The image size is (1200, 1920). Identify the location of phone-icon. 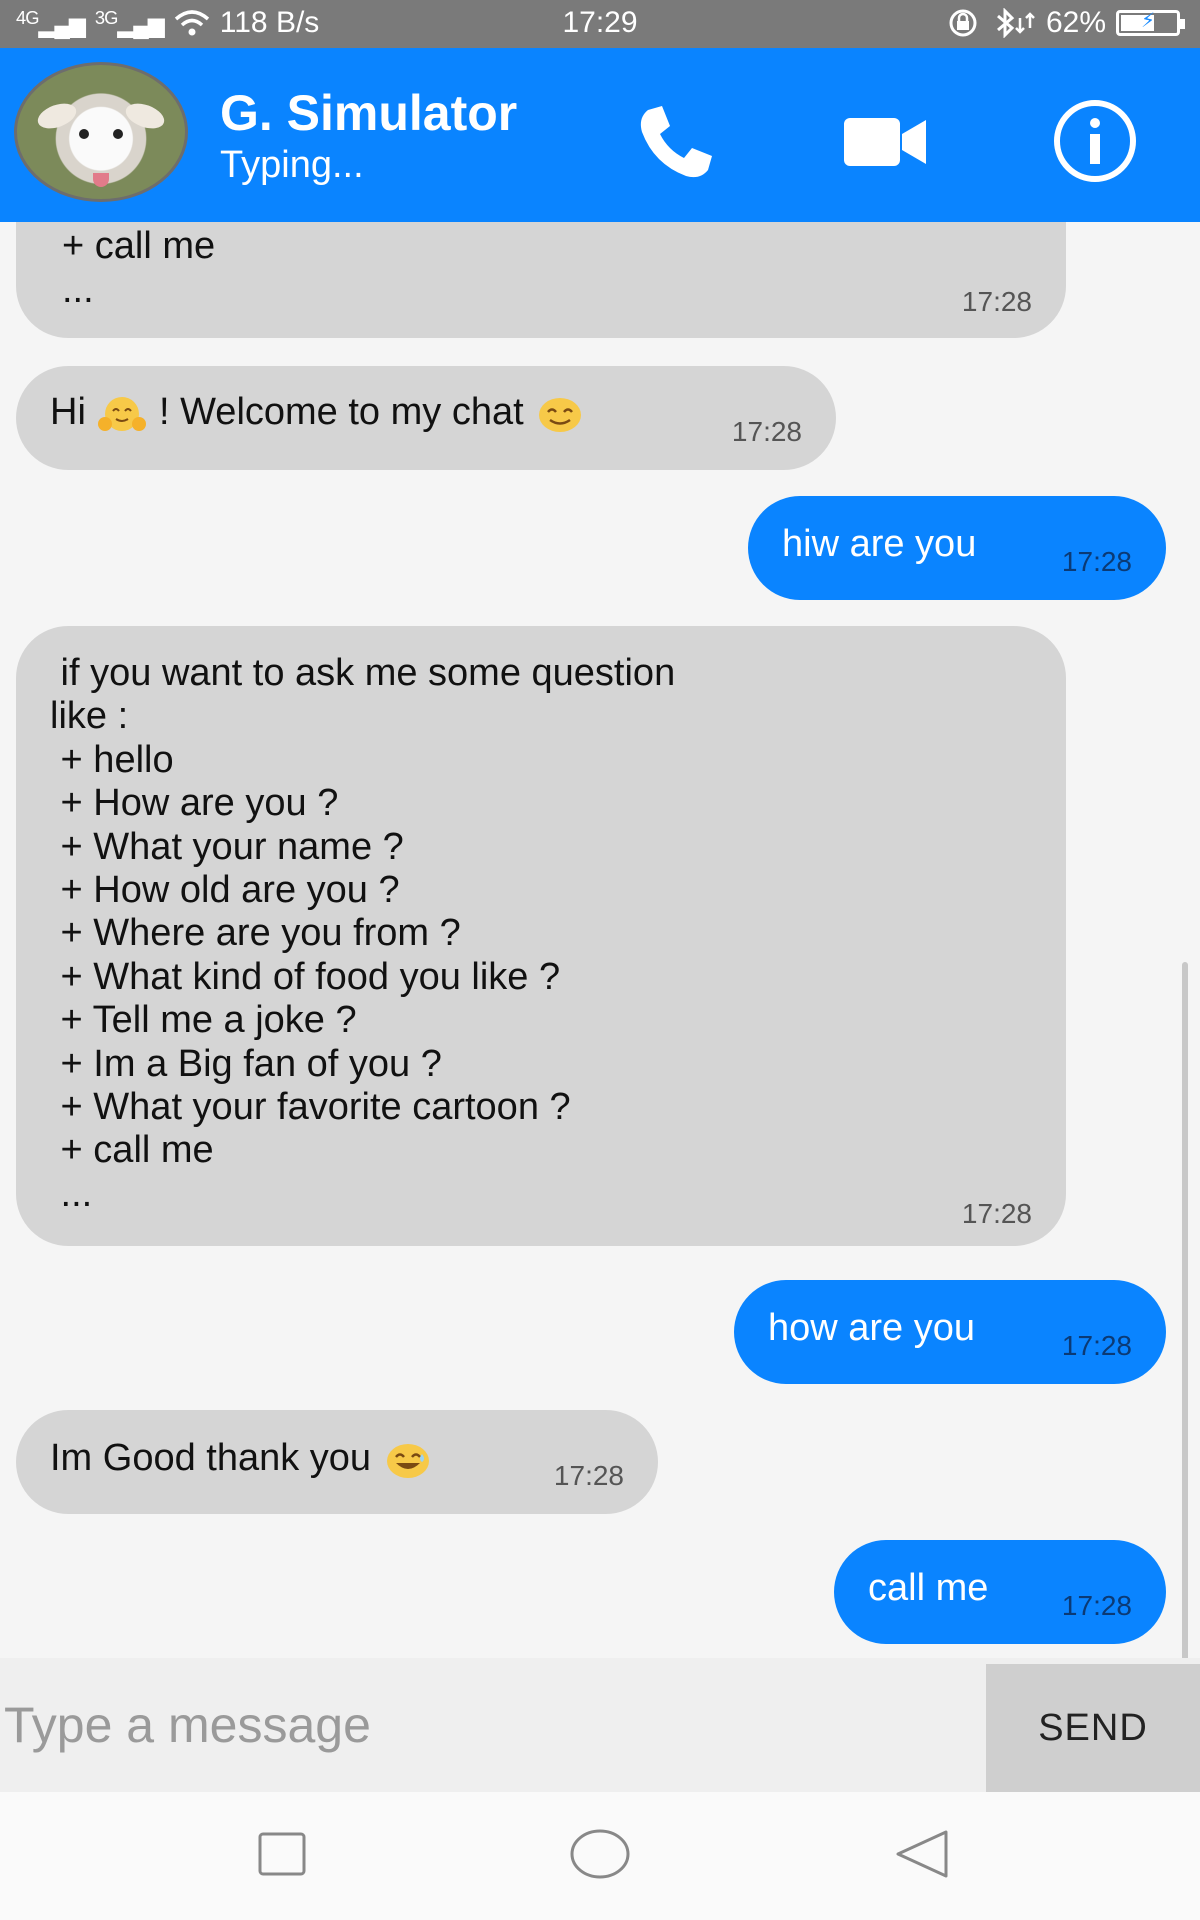
(675, 141).